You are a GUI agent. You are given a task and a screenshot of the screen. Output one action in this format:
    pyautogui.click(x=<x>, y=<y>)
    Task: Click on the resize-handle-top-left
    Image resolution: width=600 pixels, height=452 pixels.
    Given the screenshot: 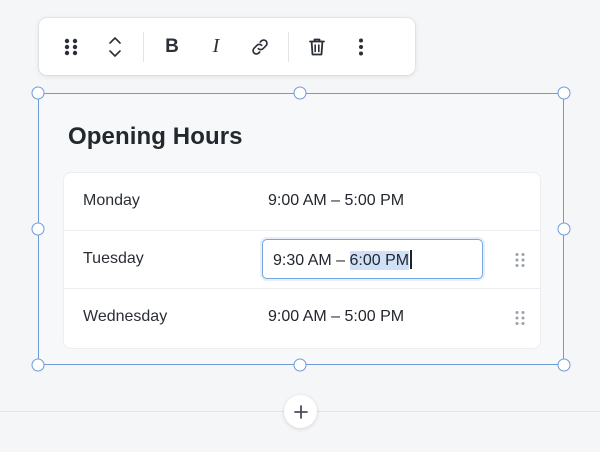 What is the action you would take?
    pyautogui.click(x=38, y=93)
    